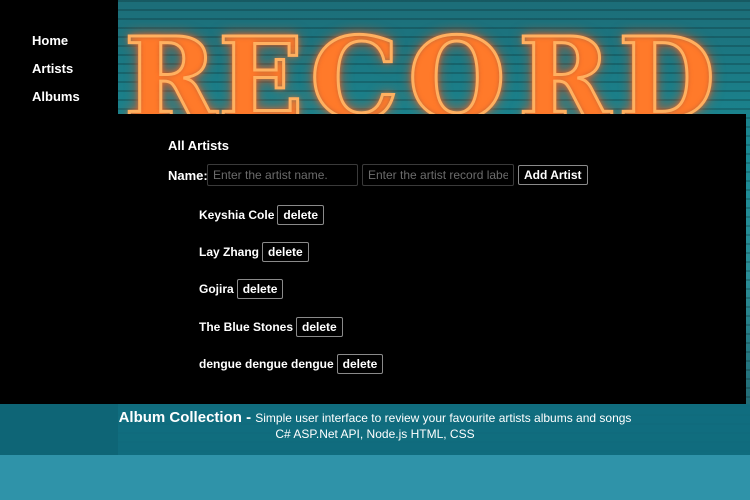  I want to click on sidebar-item-home: Home, so click(50, 40).